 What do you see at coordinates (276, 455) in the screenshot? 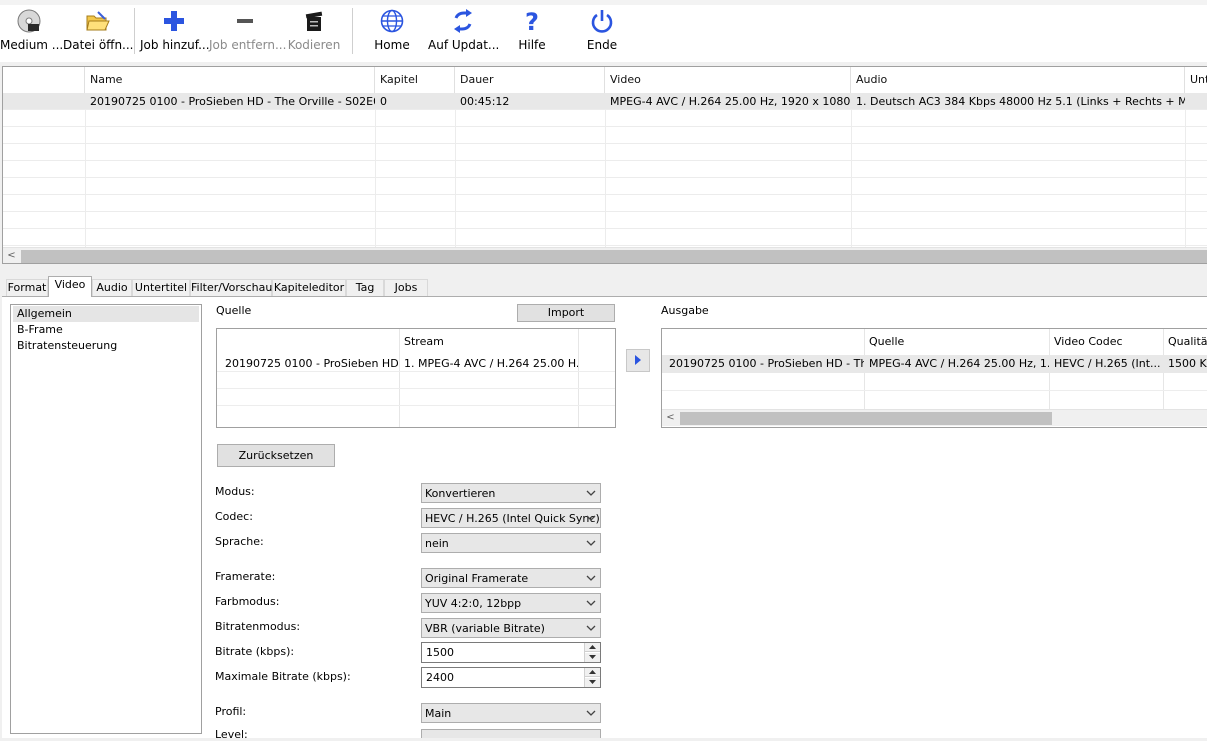
I see `reset-button: Zurücksetzen` at bounding box center [276, 455].